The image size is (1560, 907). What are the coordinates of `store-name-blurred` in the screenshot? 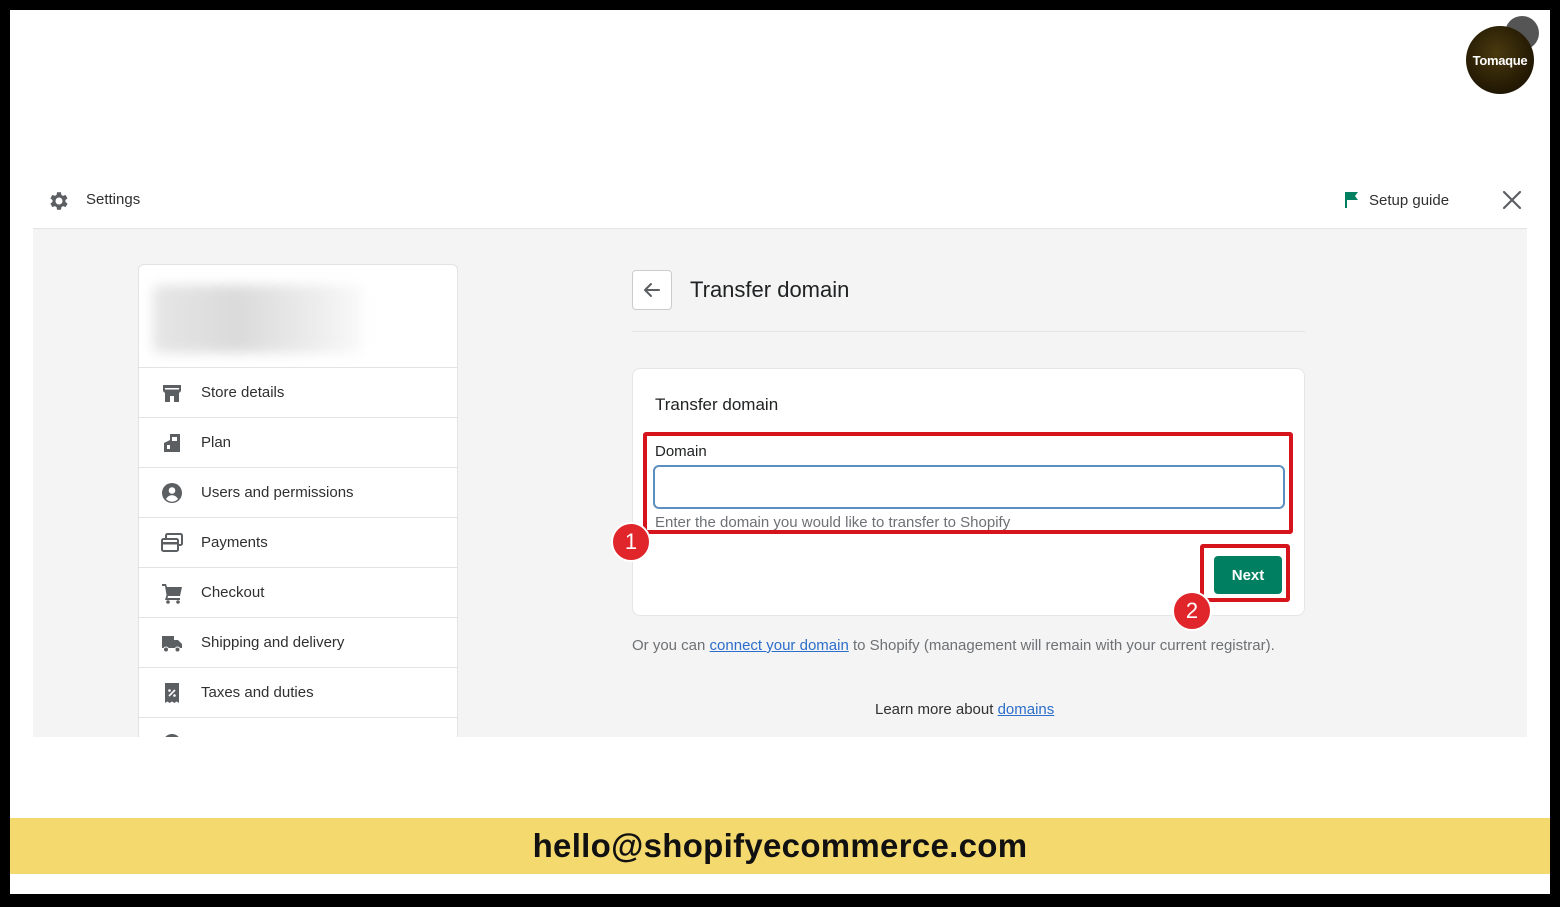 It's located at (258, 319).